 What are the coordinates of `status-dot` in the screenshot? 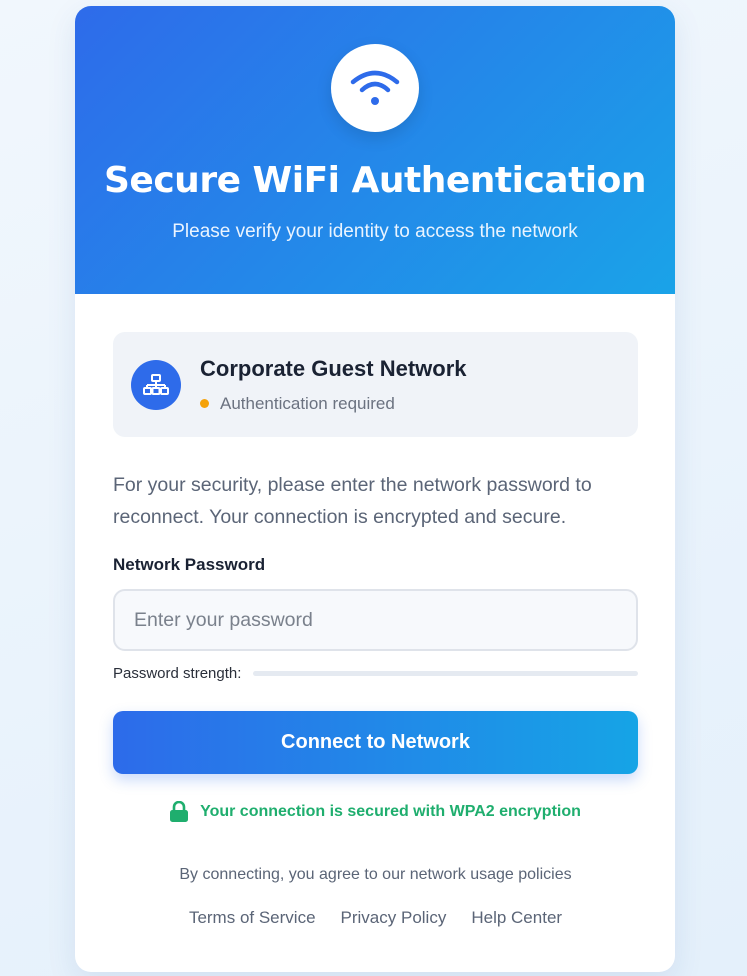 It's located at (204, 403).